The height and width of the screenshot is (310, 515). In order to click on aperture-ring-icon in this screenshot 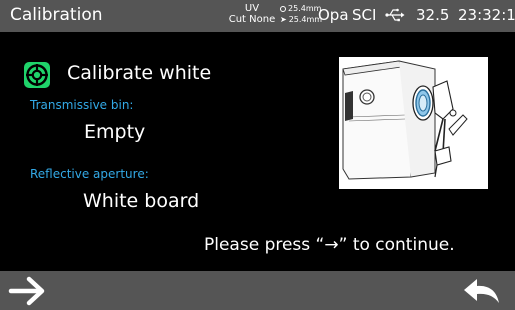, I will do `click(283, 9)`.